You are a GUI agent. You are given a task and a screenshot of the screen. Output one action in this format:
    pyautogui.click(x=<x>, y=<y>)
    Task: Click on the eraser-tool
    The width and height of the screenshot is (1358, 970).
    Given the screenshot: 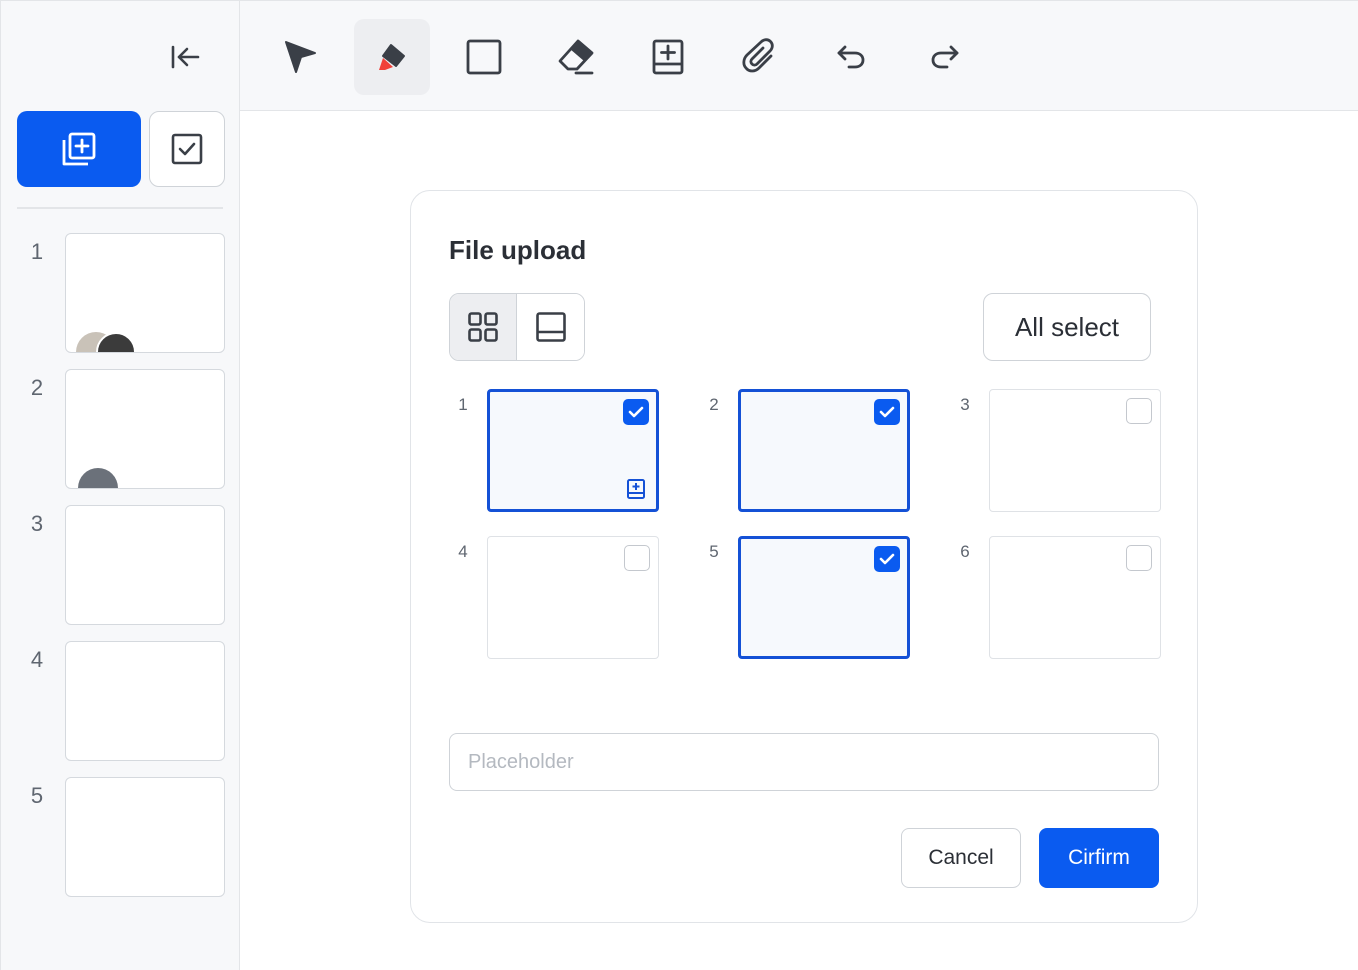 What is the action you would take?
    pyautogui.click(x=576, y=57)
    